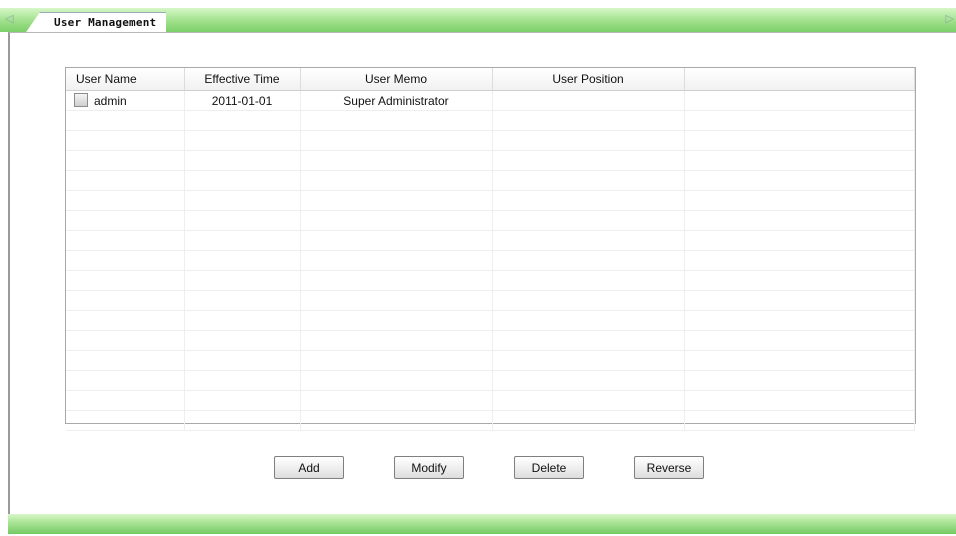 This screenshot has height=536, width=956. Describe the element at coordinates (9, 18) in the screenshot. I see `scroll-left-icon: ◁` at that location.